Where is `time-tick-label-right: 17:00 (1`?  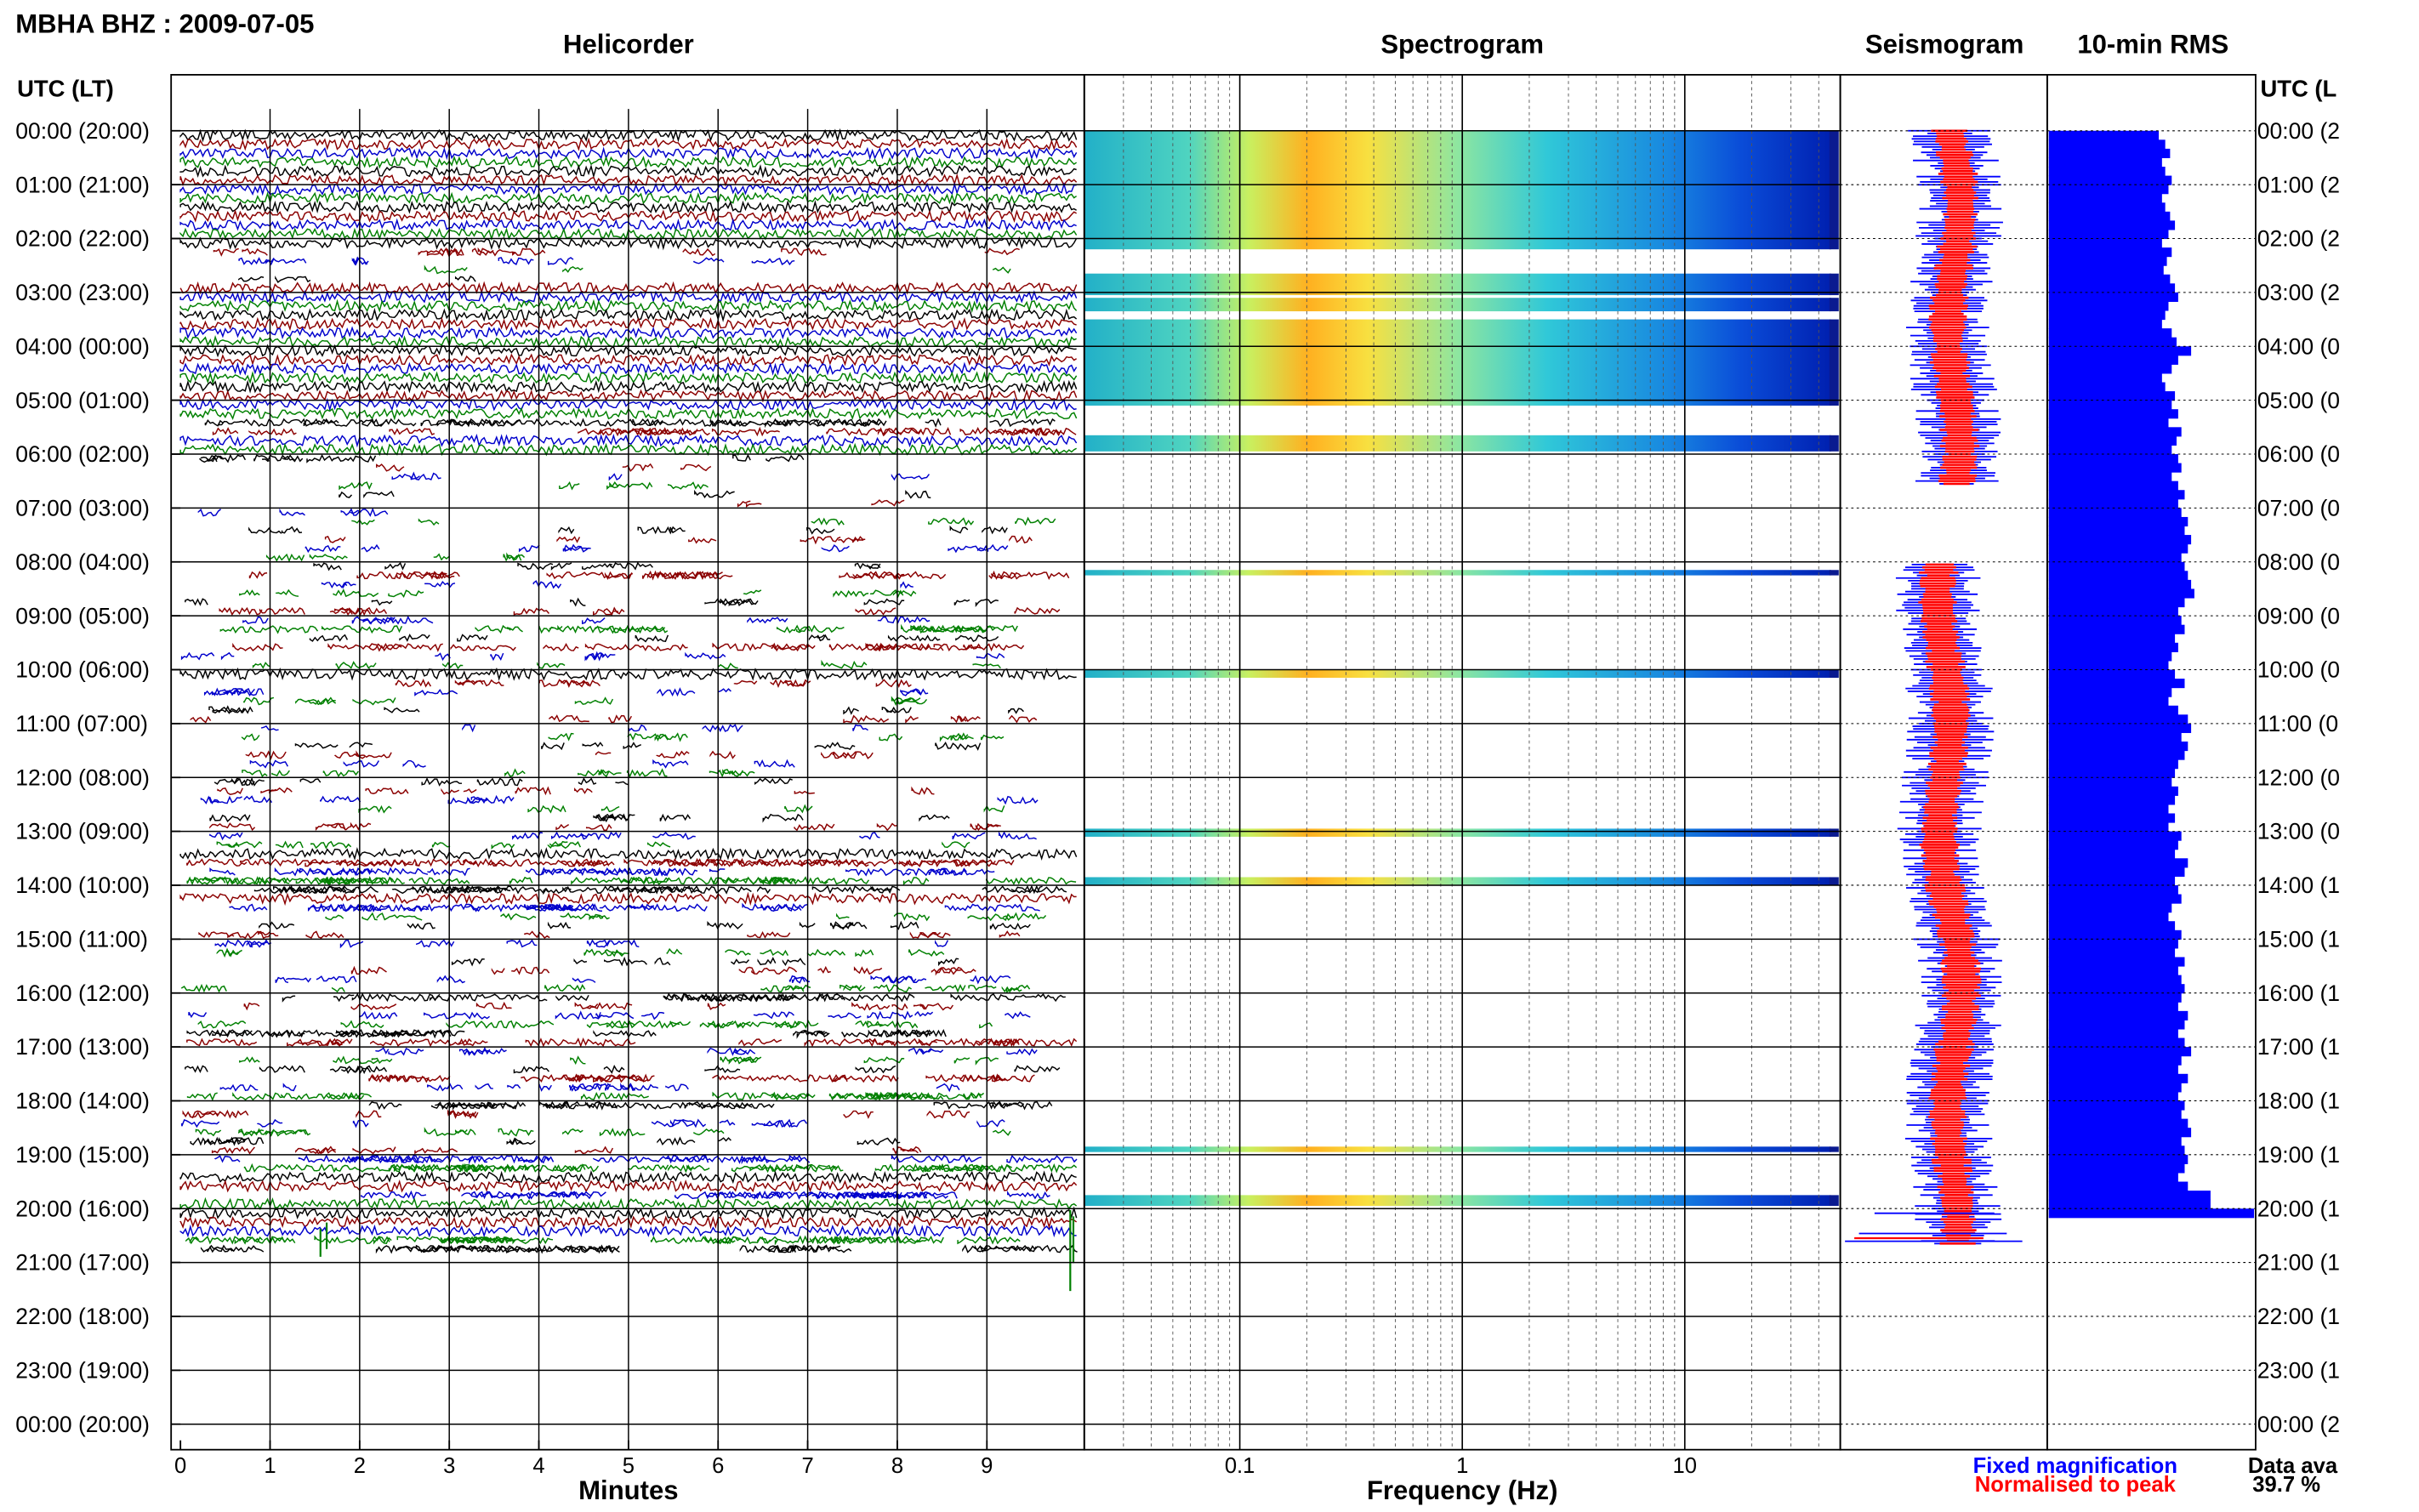 time-tick-label-right: 17:00 (1 is located at coordinates (2298, 1047).